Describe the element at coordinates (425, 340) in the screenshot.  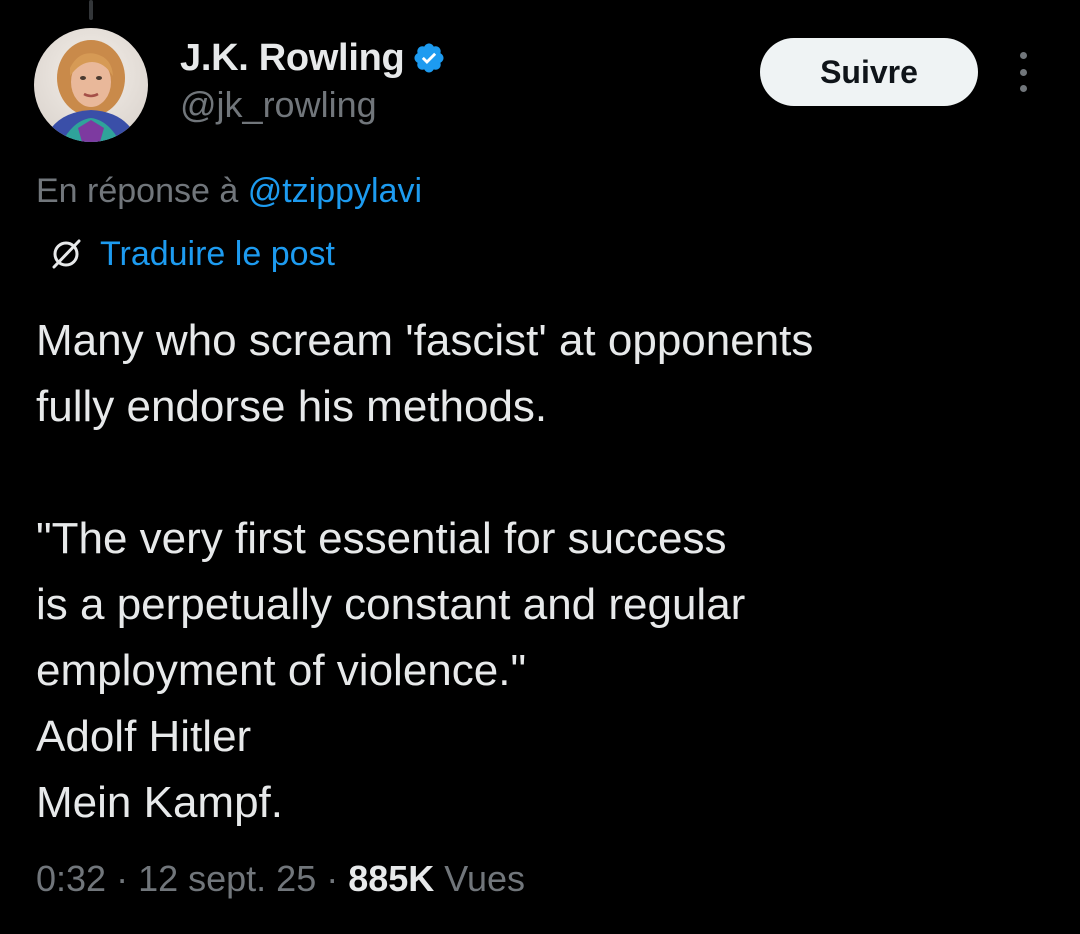
I see `post-line: Many who scream 'fascist' at opponents` at that location.